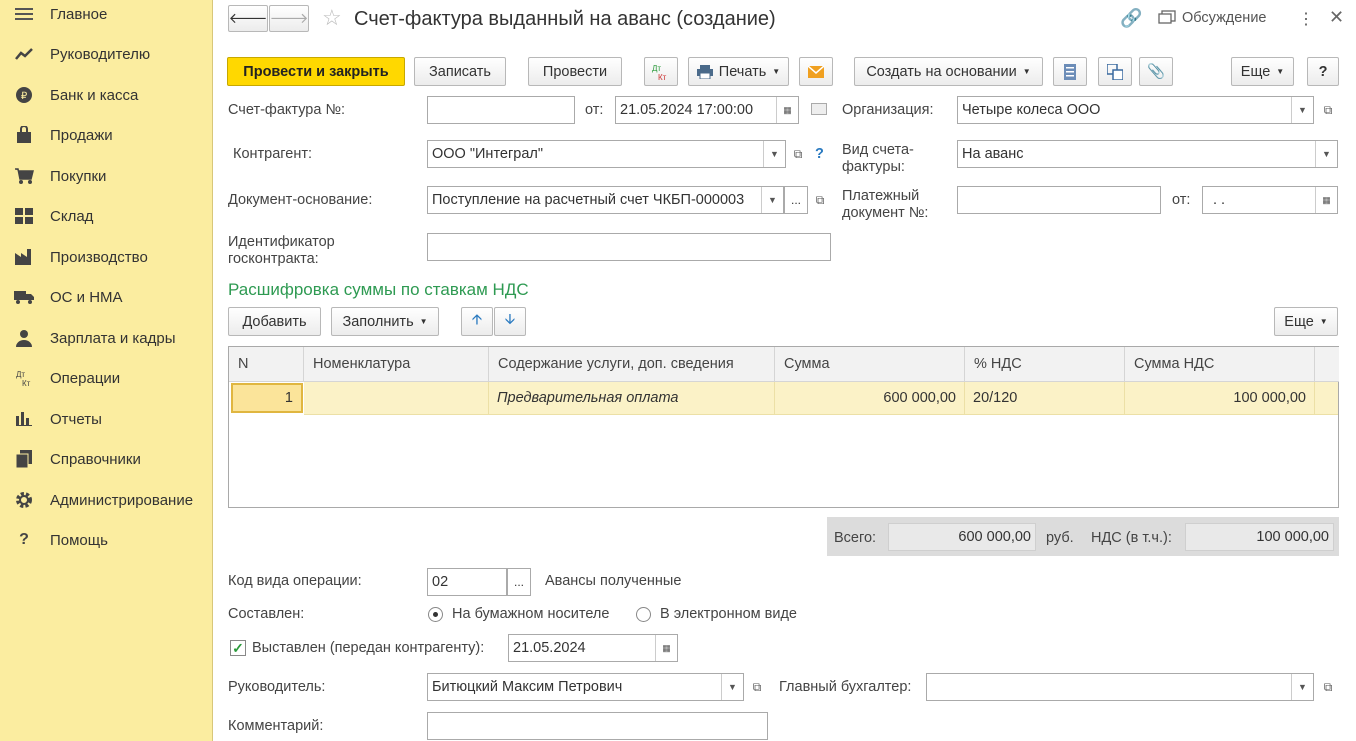  Describe the element at coordinates (467, 582) in the screenshot. I see `op-code-field: 02` at that location.